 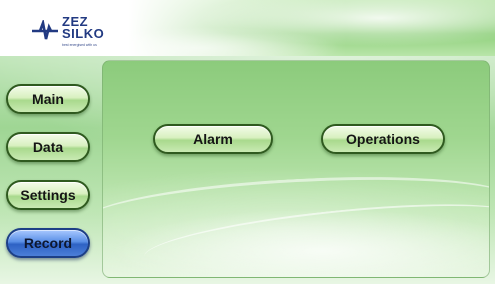 I want to click on nav-record-button: Record, so click(x=48, y=243).